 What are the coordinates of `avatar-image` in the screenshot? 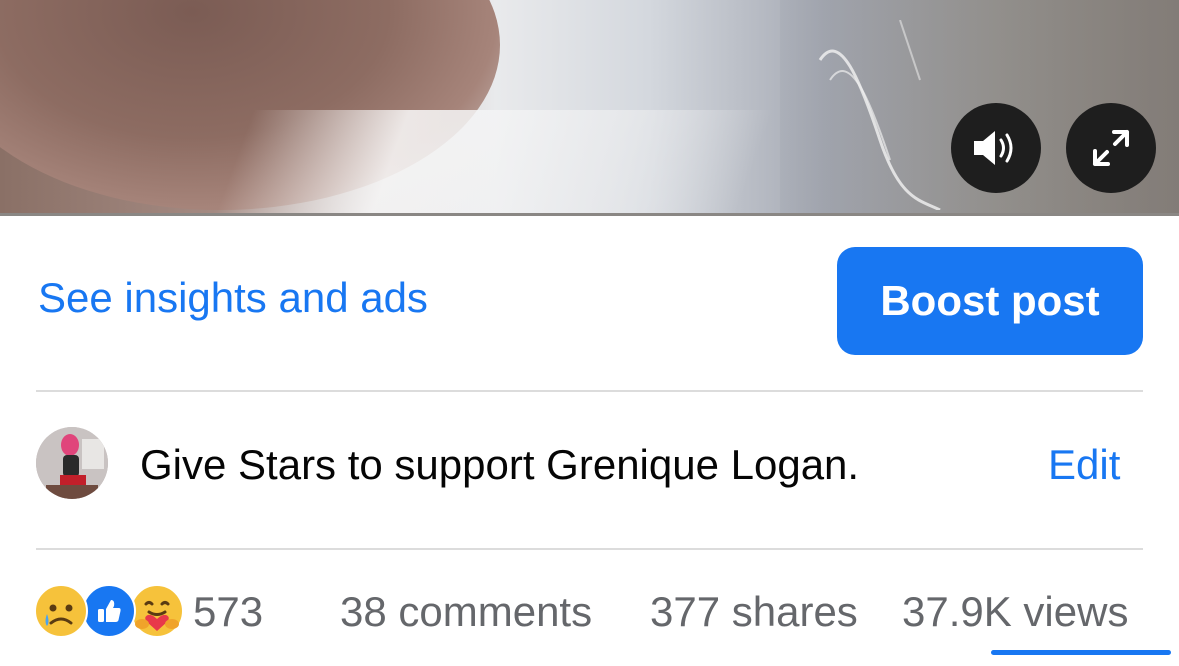 It's located at (72, 463).